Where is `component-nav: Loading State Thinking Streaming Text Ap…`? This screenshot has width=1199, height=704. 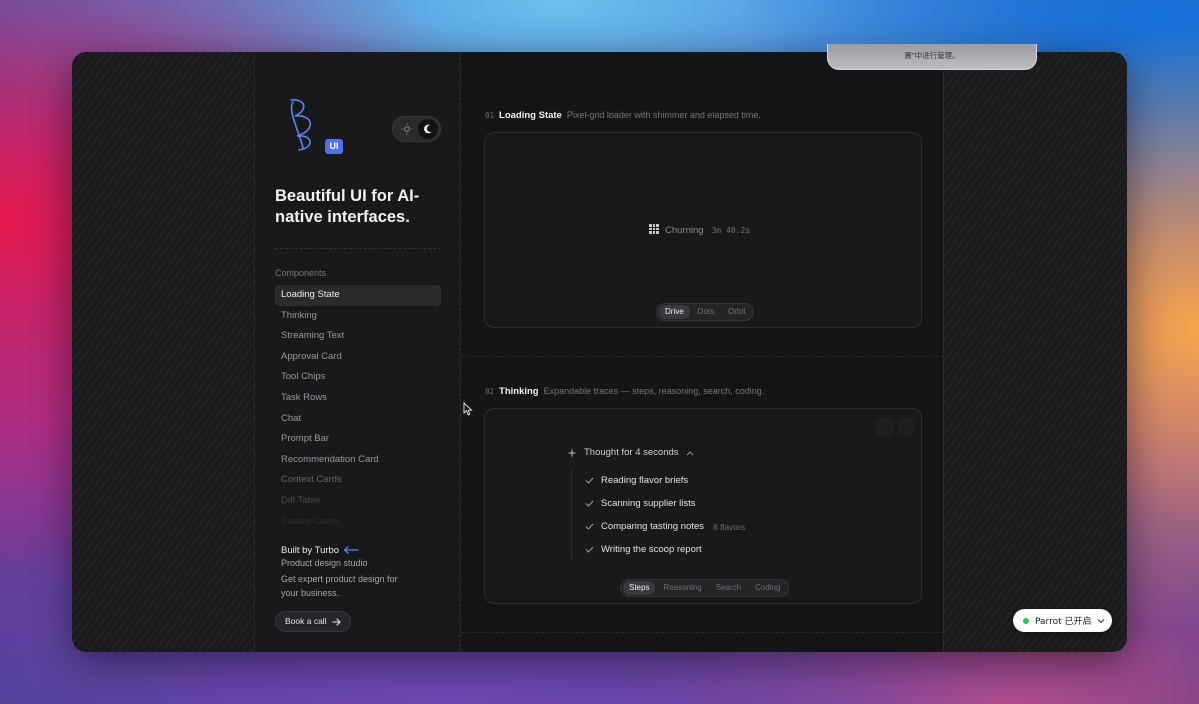
component-nav: Loading State Thinking Streaming Text Ap… is located at coordinates (358, 408).